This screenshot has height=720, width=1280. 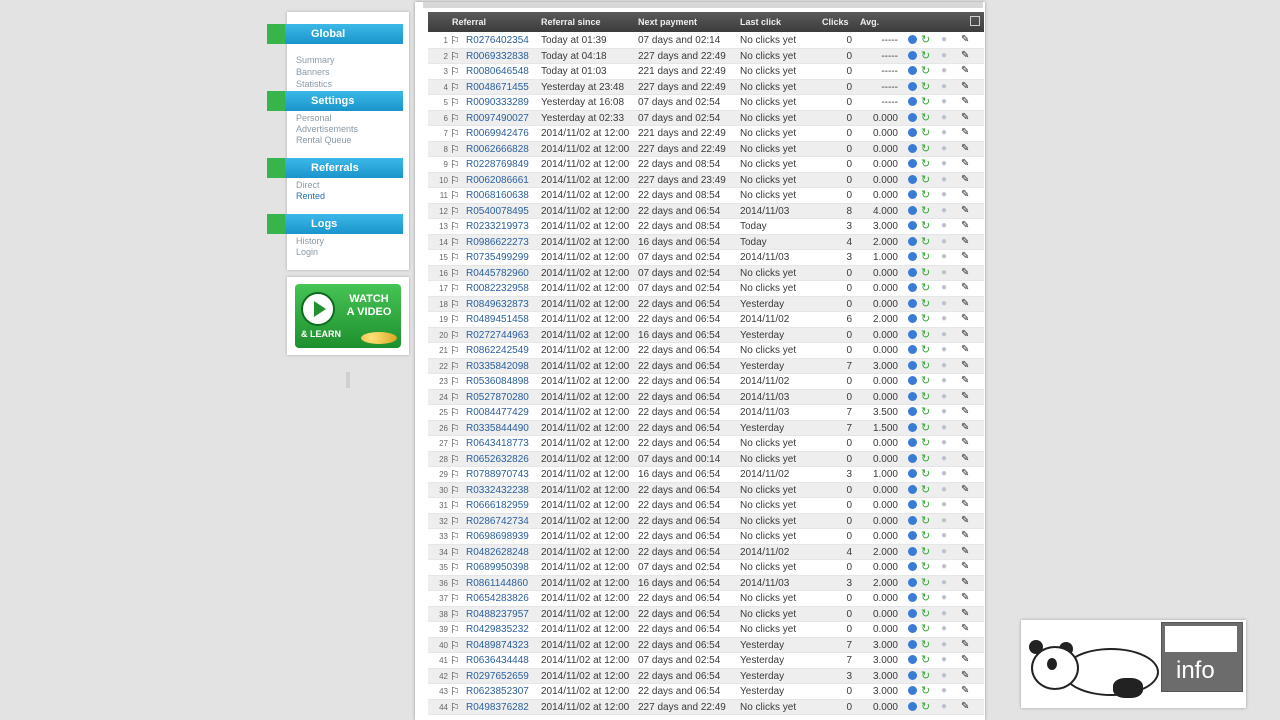 I want to click on referral-id: R0228769849, so click(x=497, y=164).